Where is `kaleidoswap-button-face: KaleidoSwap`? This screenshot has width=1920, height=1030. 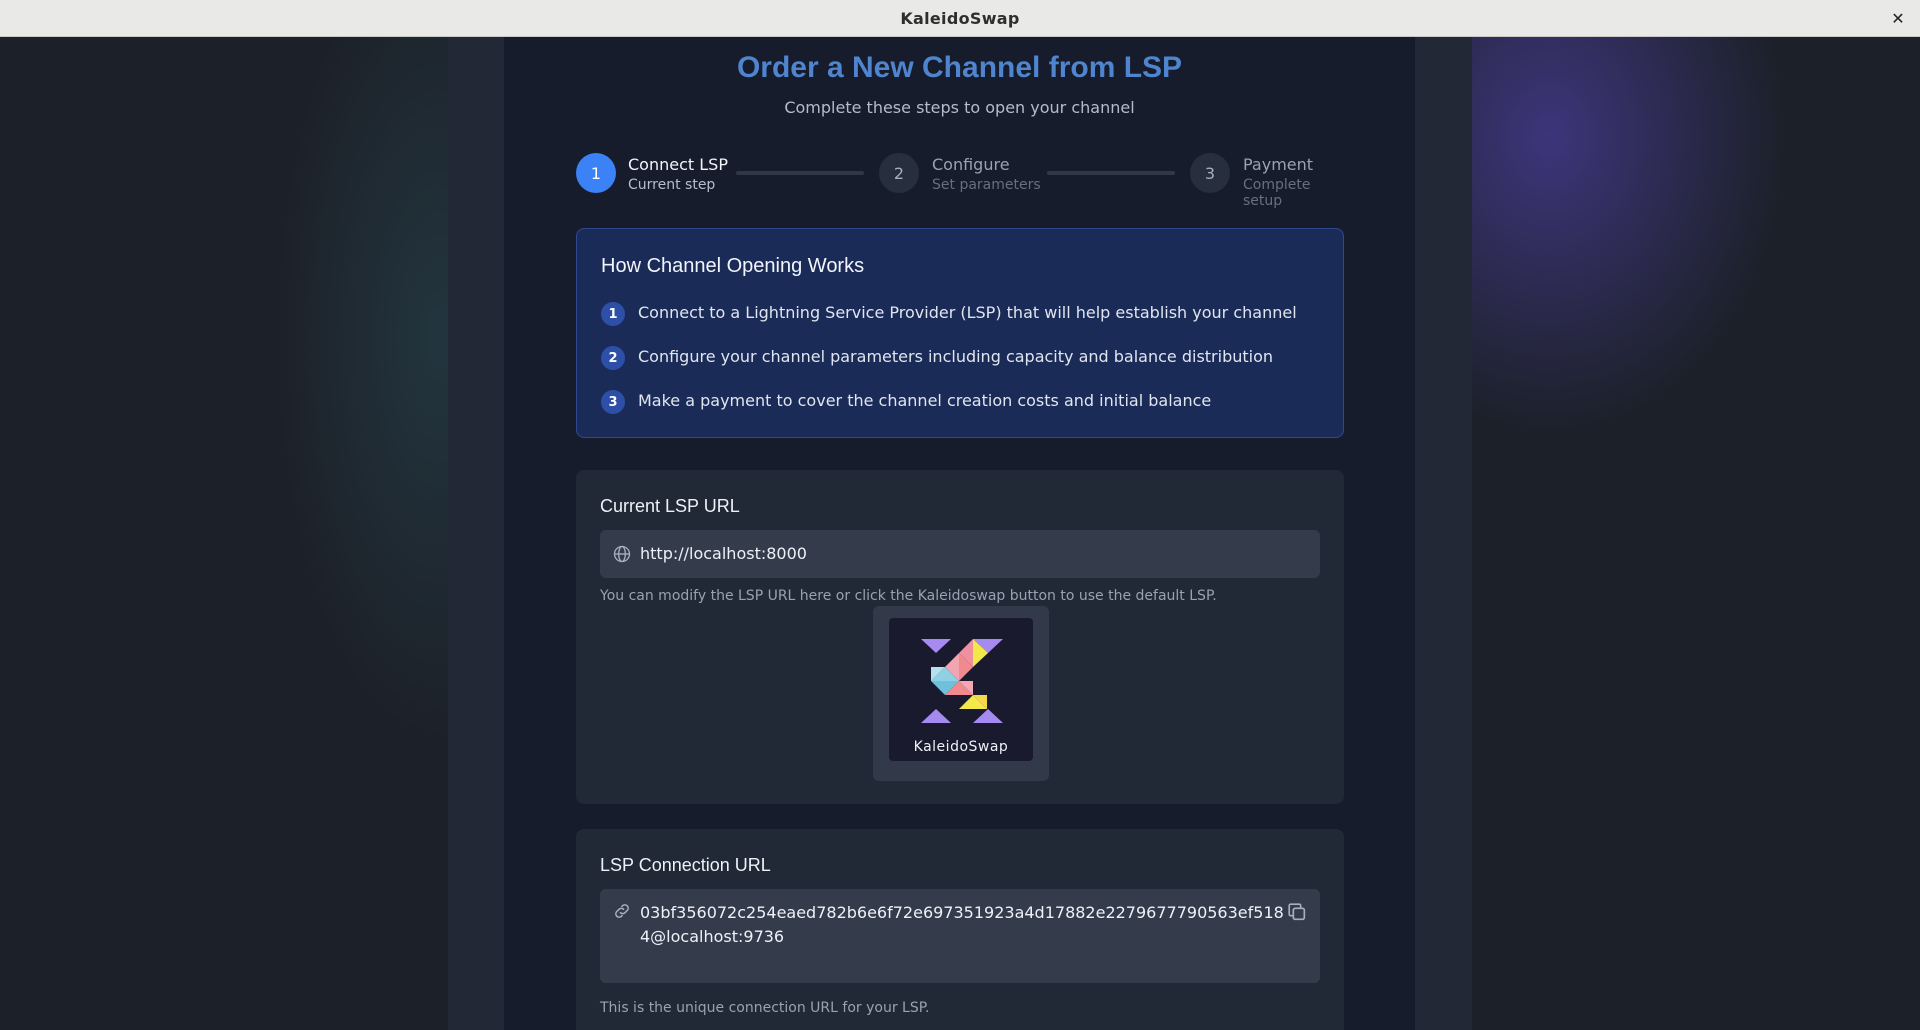 kaleidoswap-button-face: KaleidoSwap is located at coordinates (961, 689).